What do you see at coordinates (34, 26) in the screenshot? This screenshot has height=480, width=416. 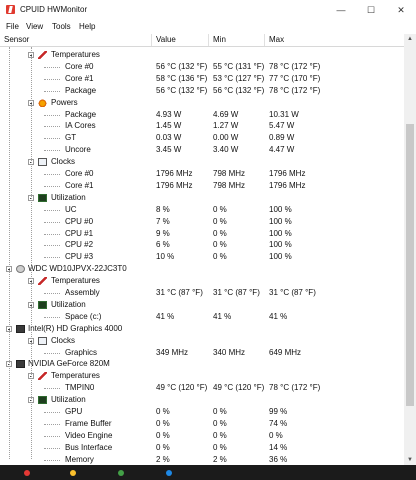 I see `menu-view: View` at bounding box center [34, 26].